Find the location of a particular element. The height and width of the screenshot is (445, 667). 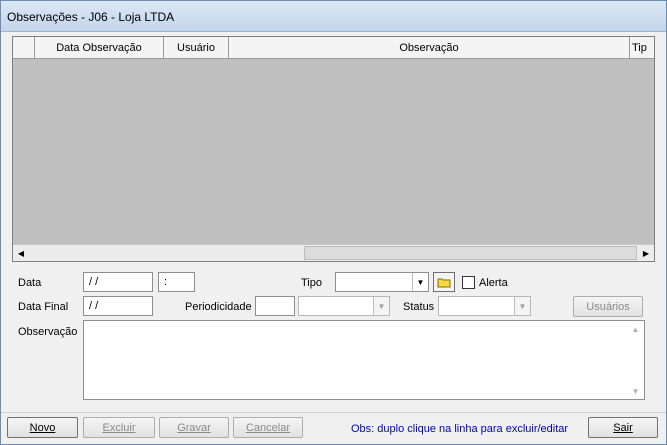

column-header-observacao: Observação is located at coordinates (429, 48).